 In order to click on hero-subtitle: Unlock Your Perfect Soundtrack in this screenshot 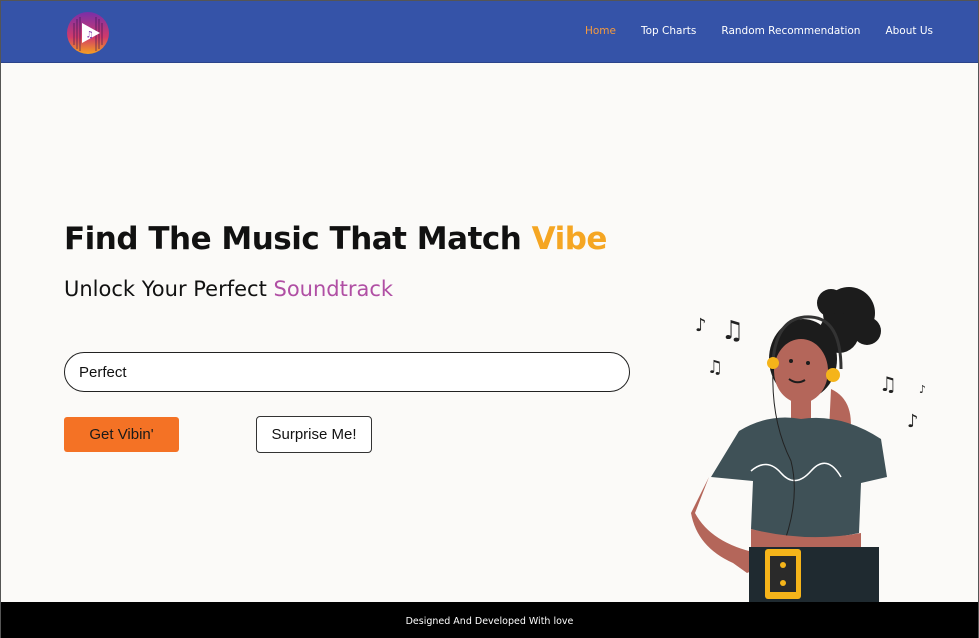, I will do `click(228, 289)`.